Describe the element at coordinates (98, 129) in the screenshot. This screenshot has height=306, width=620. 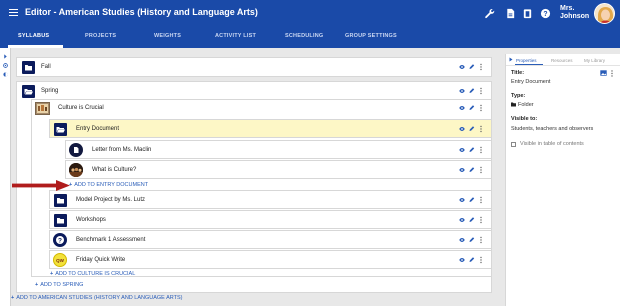
I see `tree-item-label: Entry Document` at that location.